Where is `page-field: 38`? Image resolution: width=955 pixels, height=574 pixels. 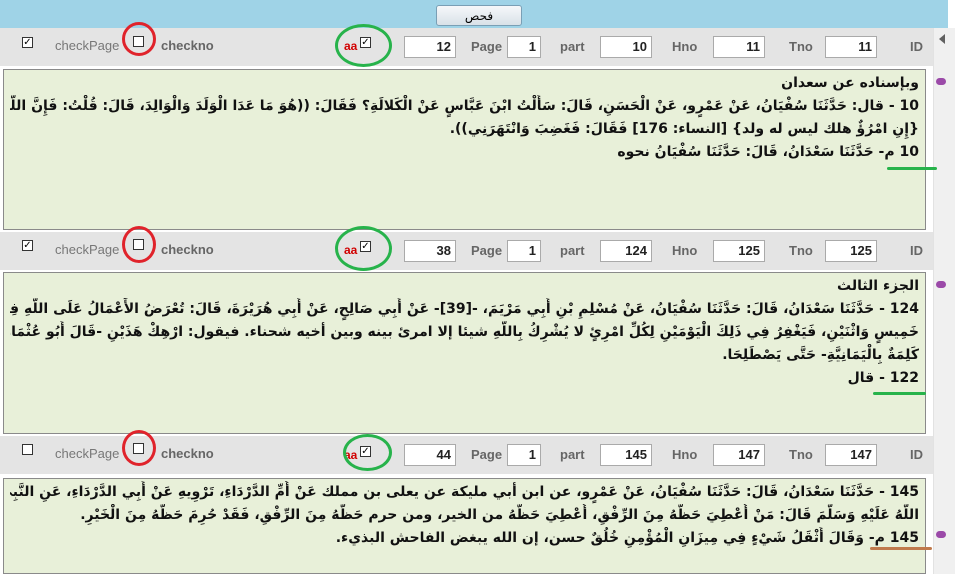
page-field: 38 is located at coordinates (430, 251).